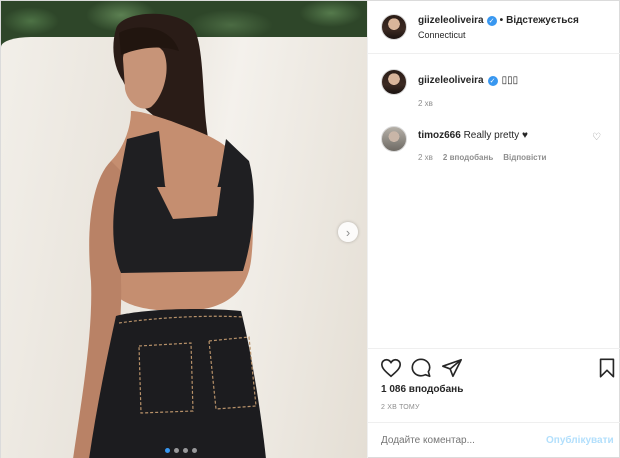  I want to click on follow-status-button: Відстежується, so click(542, 20).